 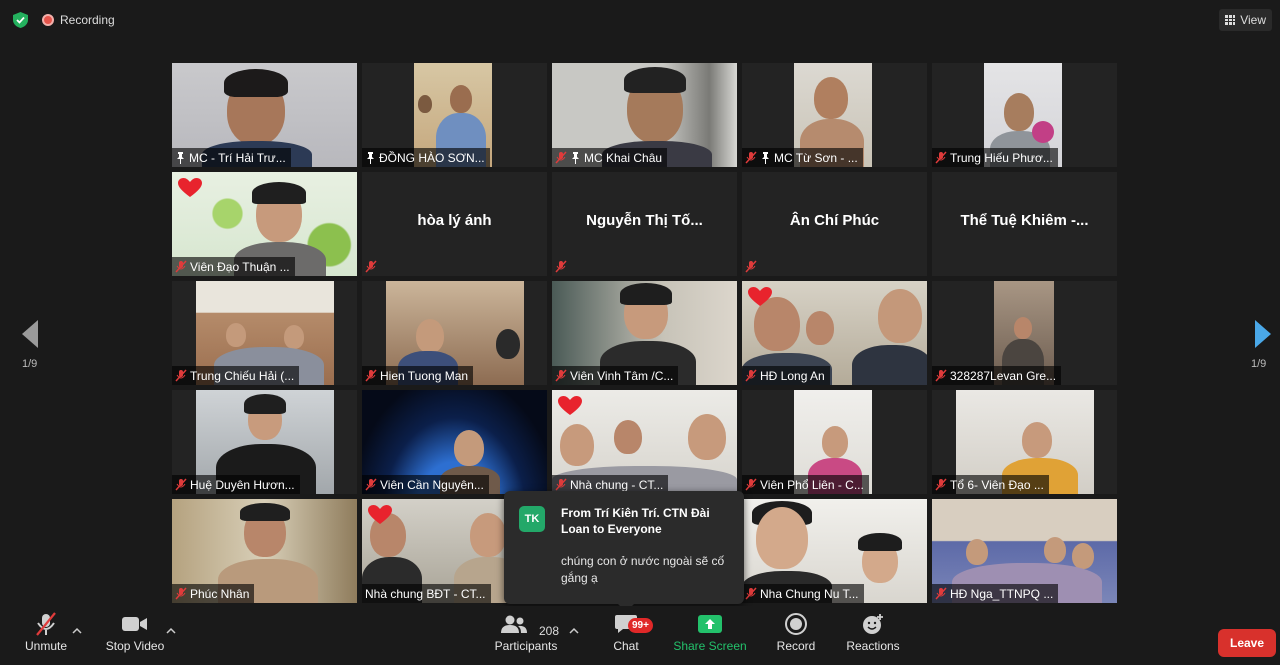 I want to click on video-tile: Hien Tuong Man, so click(x=454, y=333).